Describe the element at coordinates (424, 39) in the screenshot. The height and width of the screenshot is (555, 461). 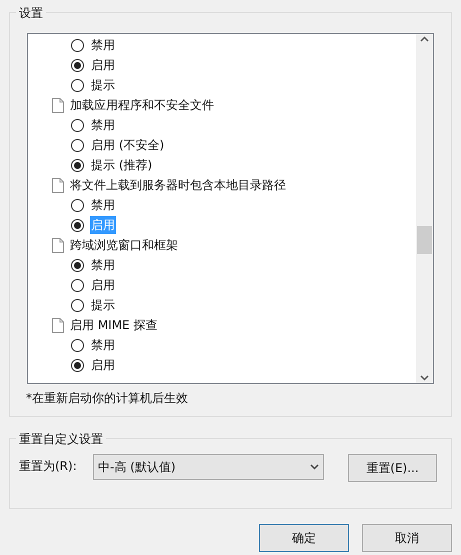
I see `scroll-up-icon` at that location.